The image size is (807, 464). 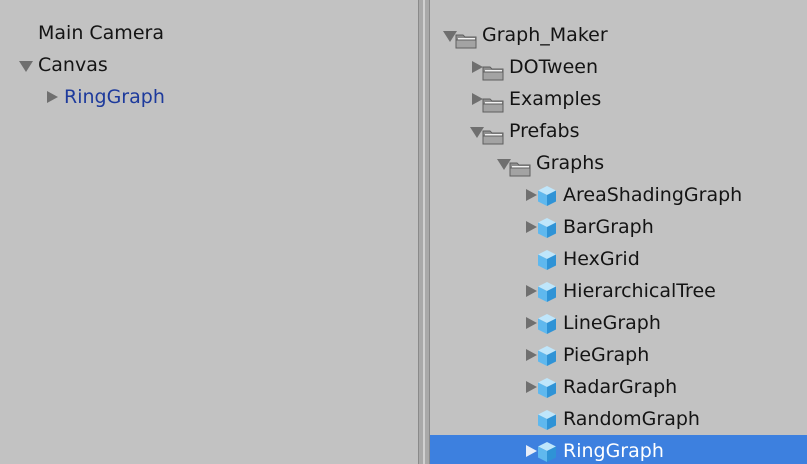 I want to click on project-item-label: Graph_Maker, so click(x=545, y=35).